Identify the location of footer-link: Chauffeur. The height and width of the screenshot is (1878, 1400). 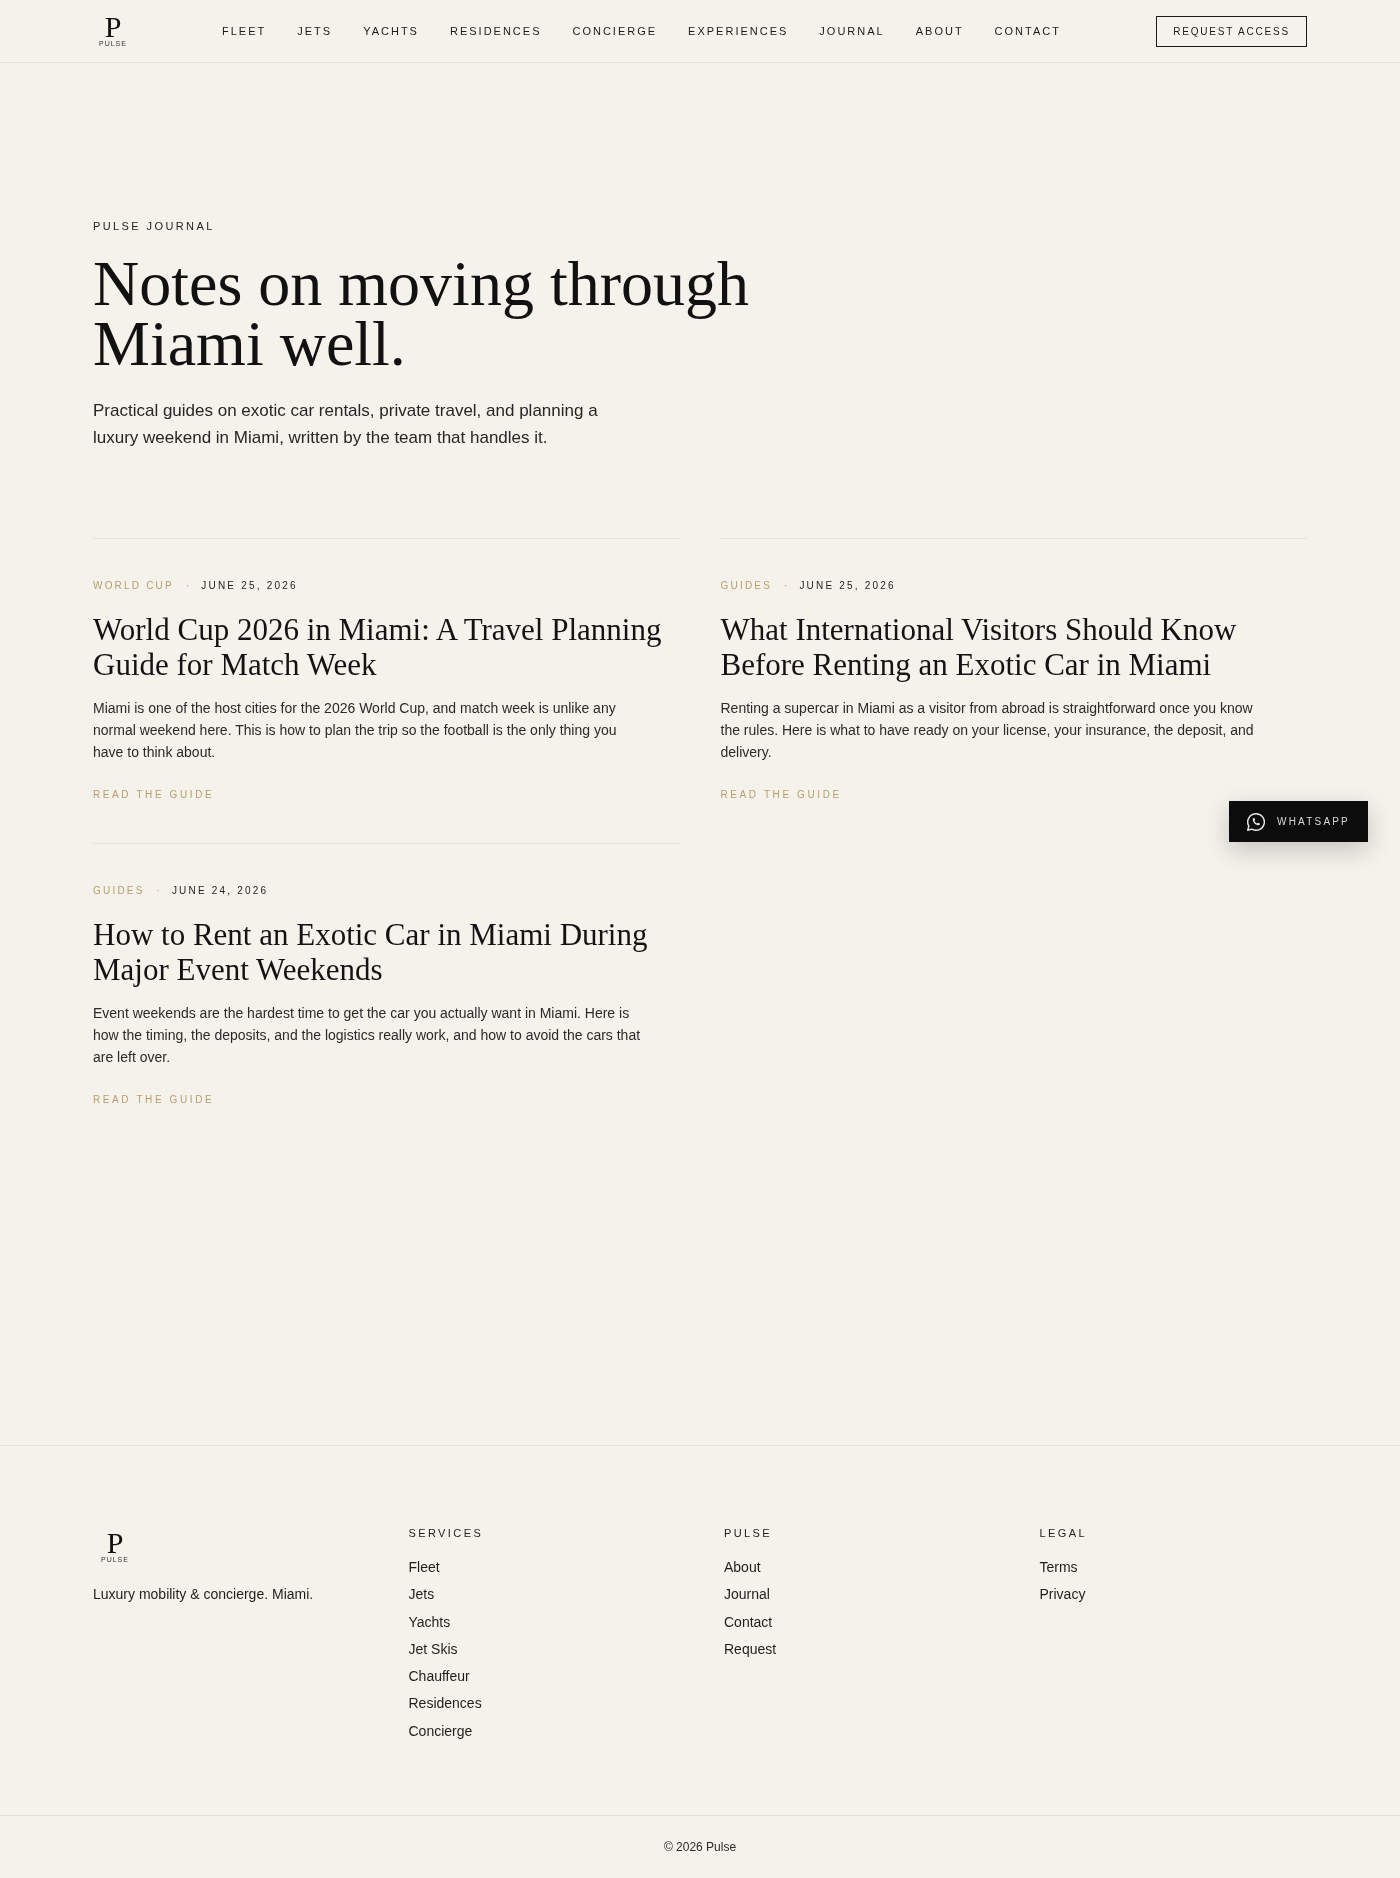
(439, 1677).